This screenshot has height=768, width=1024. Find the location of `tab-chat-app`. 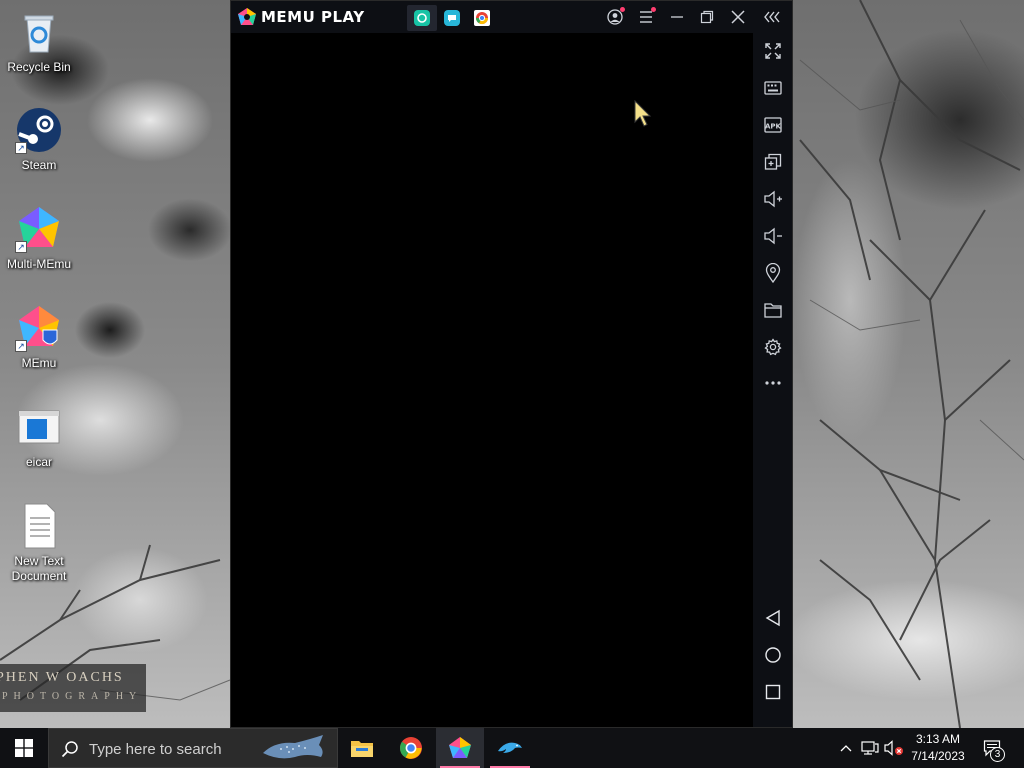

tab-chat-app is located at coordinates (452, 18).